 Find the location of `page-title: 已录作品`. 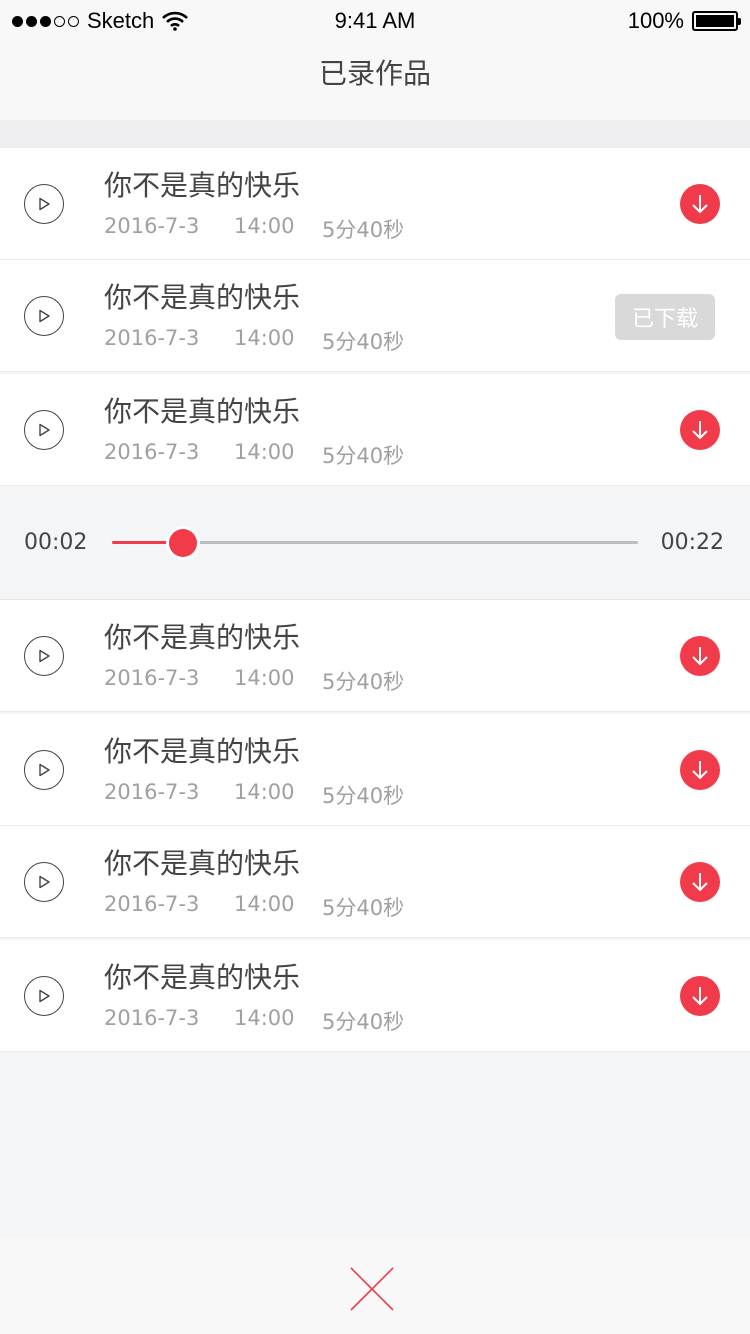

page-title: 已录作品 is located at coordinates (374, 73).